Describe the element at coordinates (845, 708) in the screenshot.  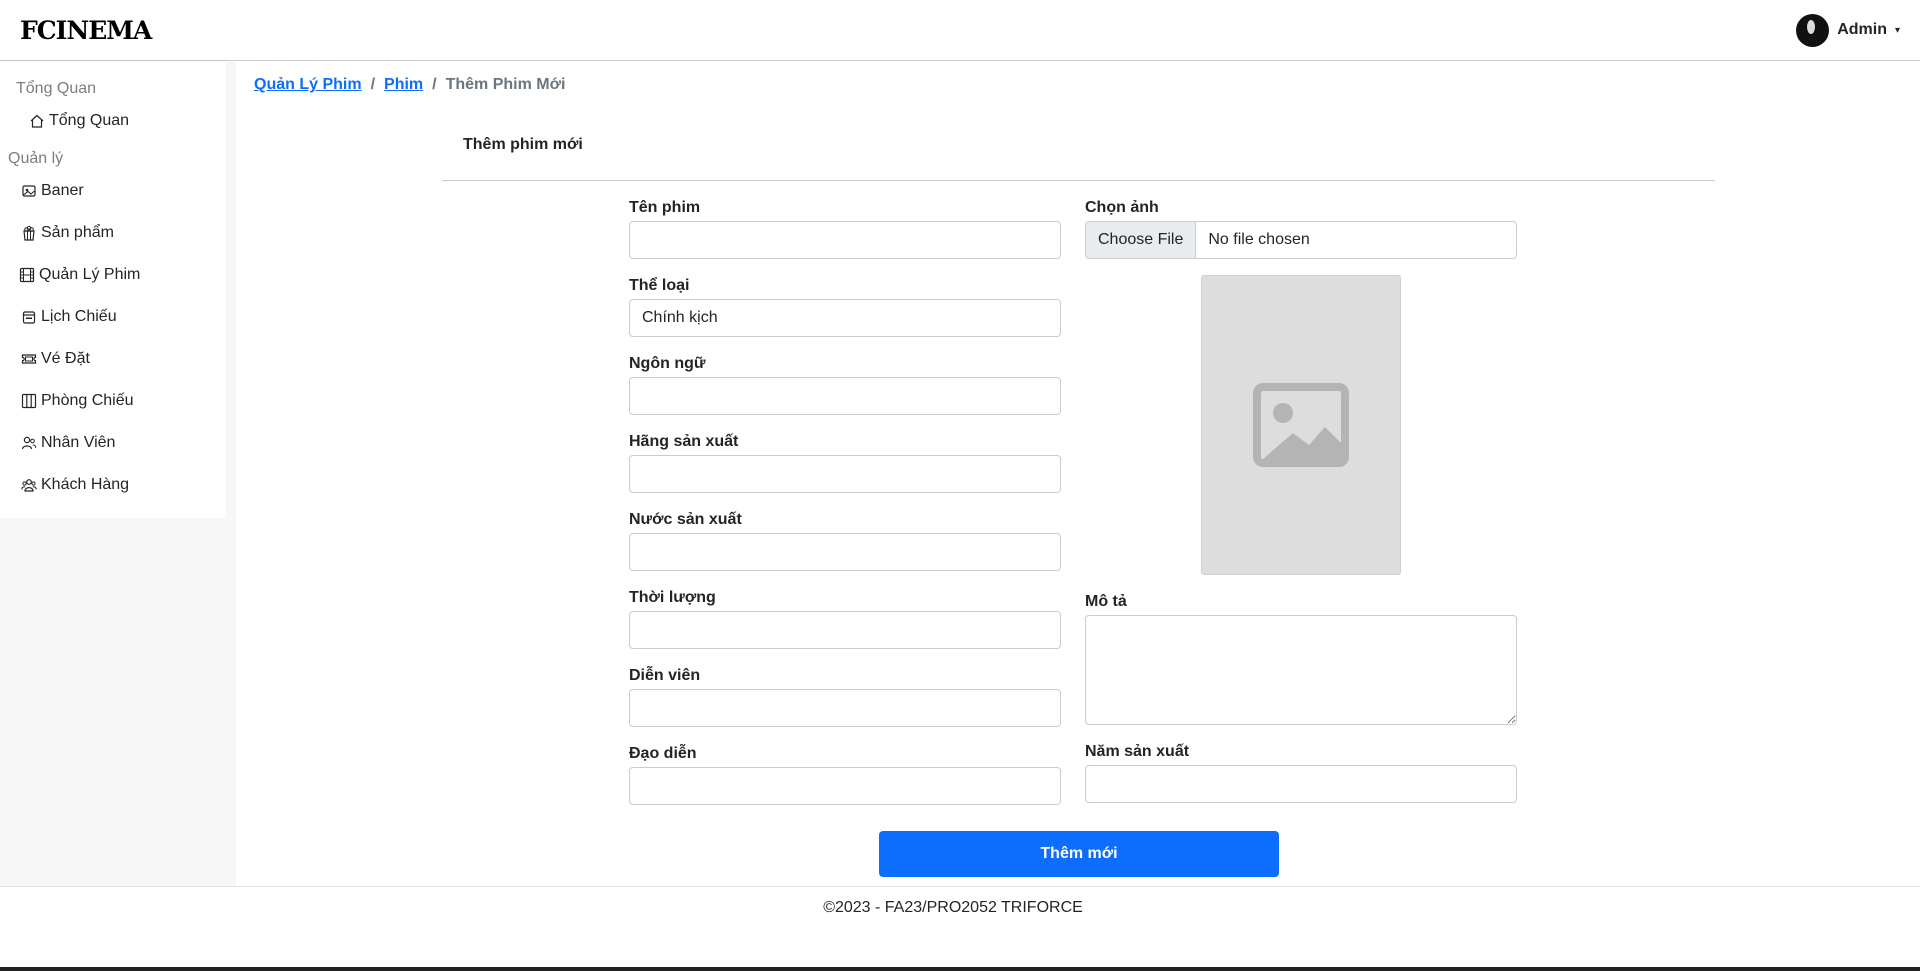
I see `actors-input` at that location.